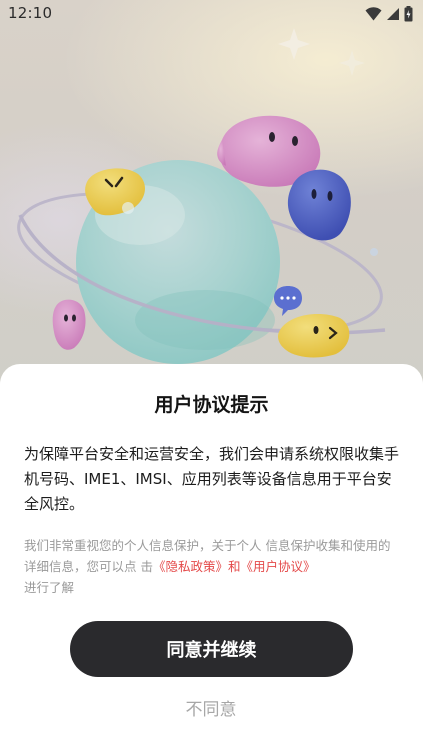 This screenshot has width=423, height=752. Describe the element at coordinates (393, 14) in the screenshot. I see `cellular-signal-icon` at that location.